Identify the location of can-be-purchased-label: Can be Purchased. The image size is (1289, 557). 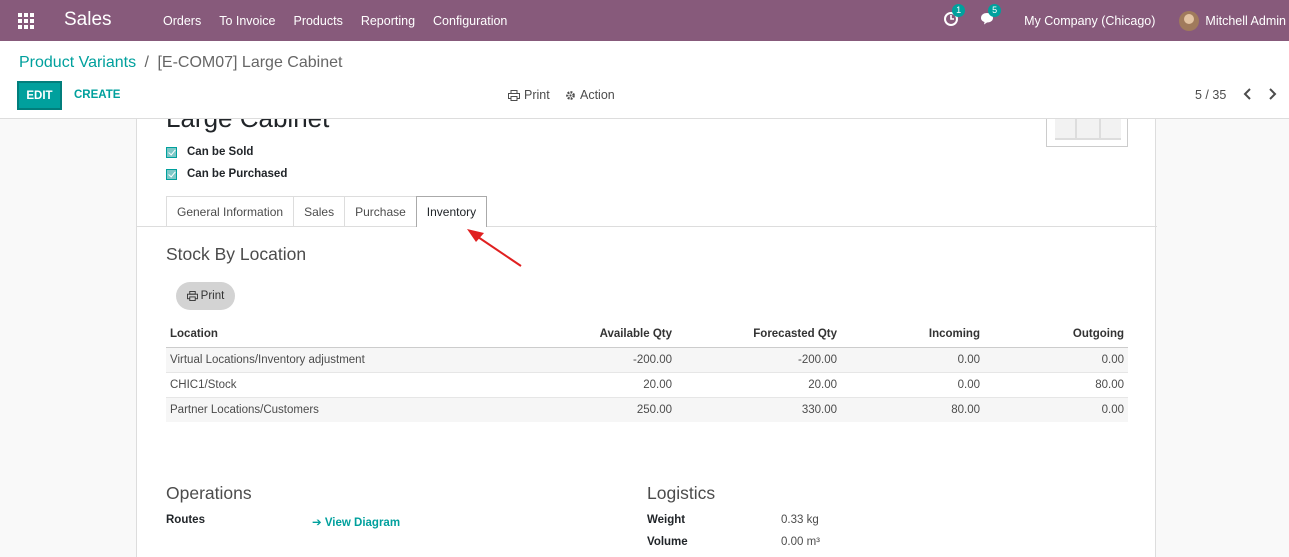
(237, 174).